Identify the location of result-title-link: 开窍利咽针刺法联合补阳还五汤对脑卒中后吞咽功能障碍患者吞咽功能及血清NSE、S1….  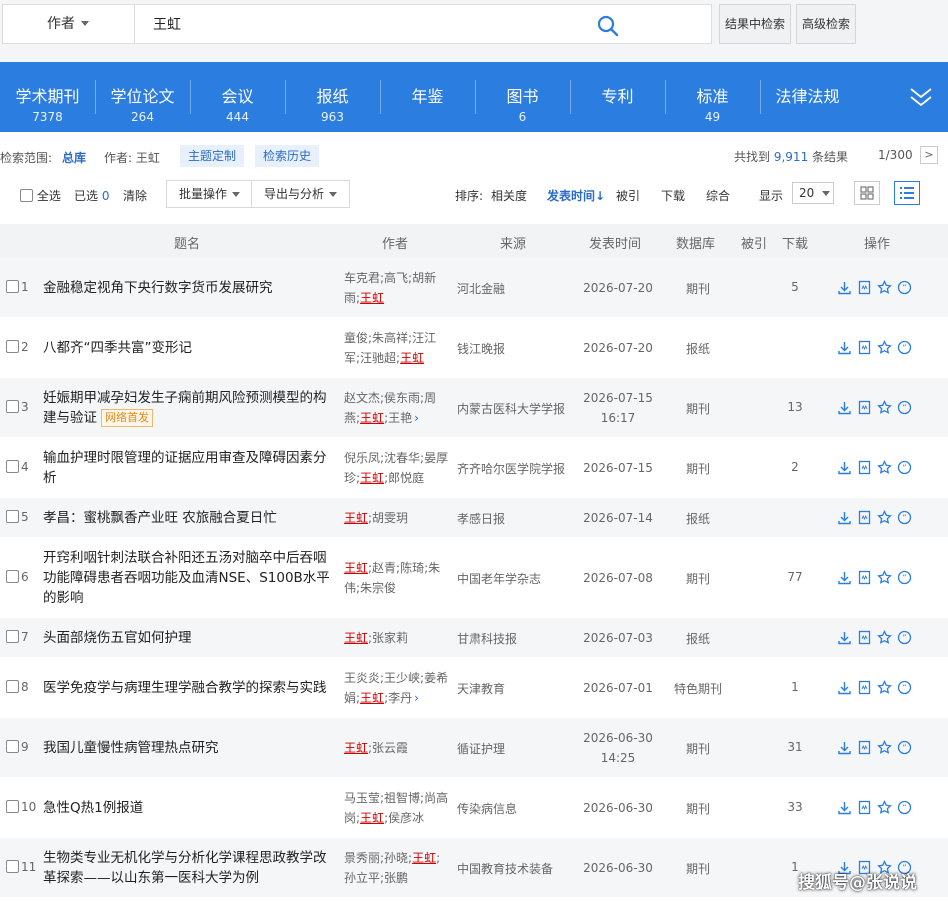
(190, 578).